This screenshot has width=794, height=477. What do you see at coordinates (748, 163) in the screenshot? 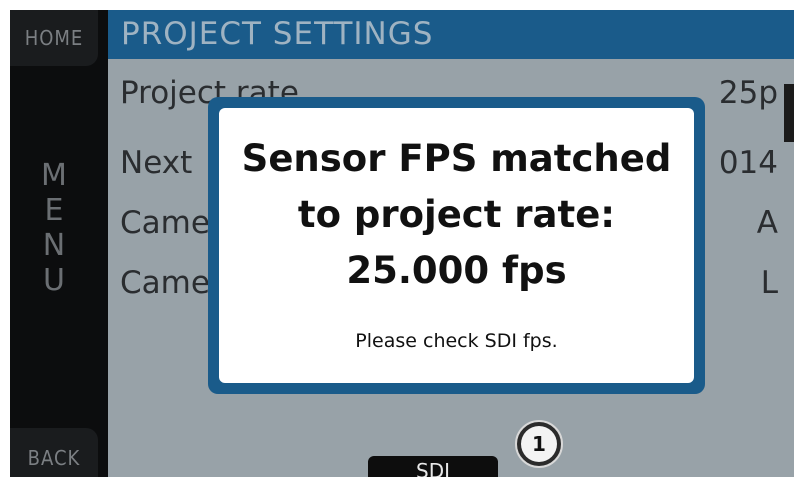
I see `setting-value: 014` at bounding box center [748, 163].